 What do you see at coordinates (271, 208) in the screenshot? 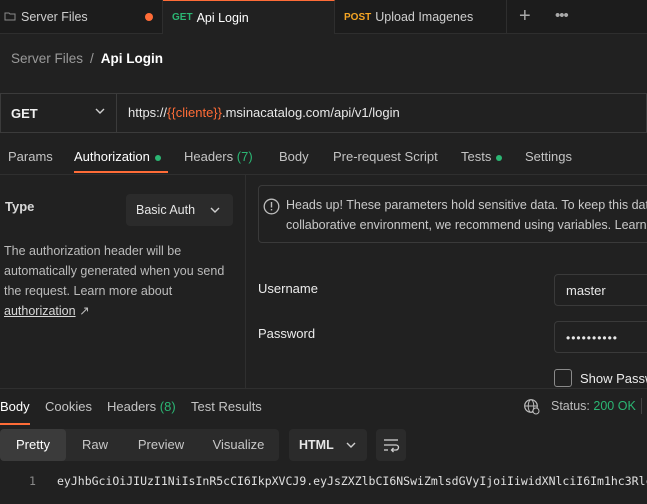
I see `info-icon` at bounding box center [271, 208].